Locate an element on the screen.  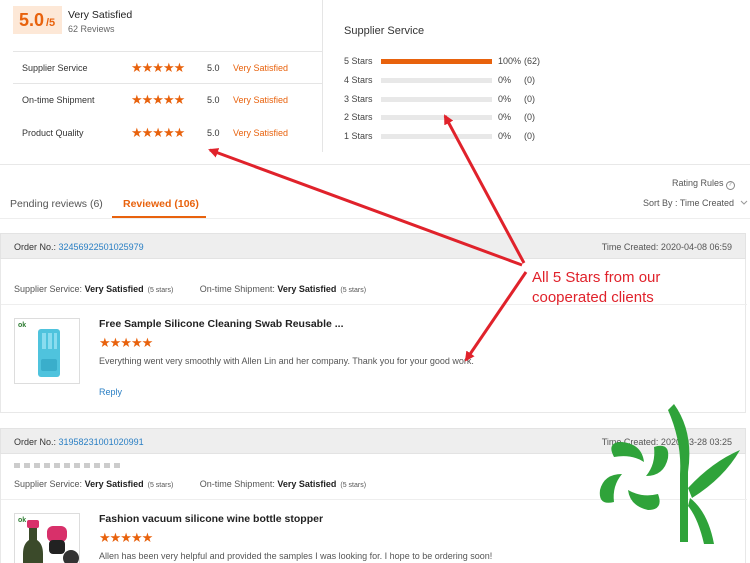
star-bar-count: (62) is located at coordinates (532, 61).